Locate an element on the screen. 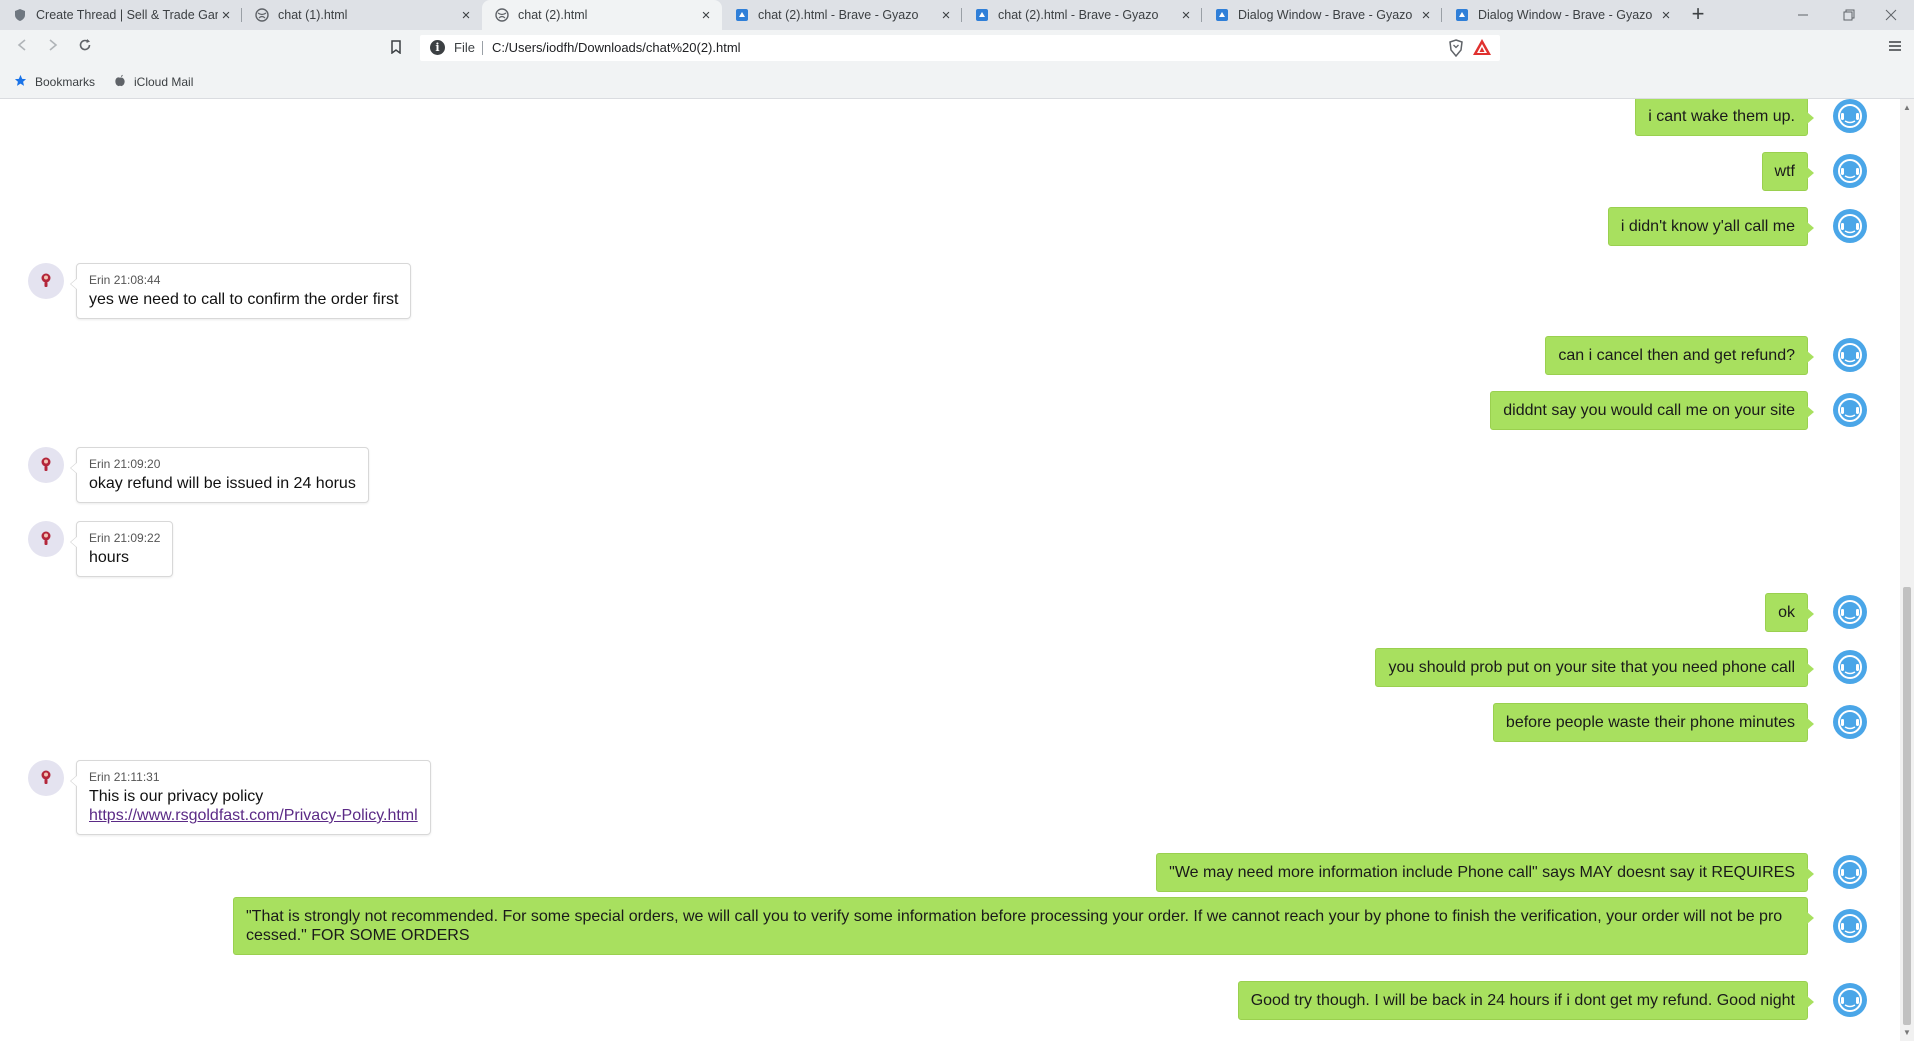 The height and width of the screenshot is (1041, 1914). globe-icon is located at coordinates (262, 15).